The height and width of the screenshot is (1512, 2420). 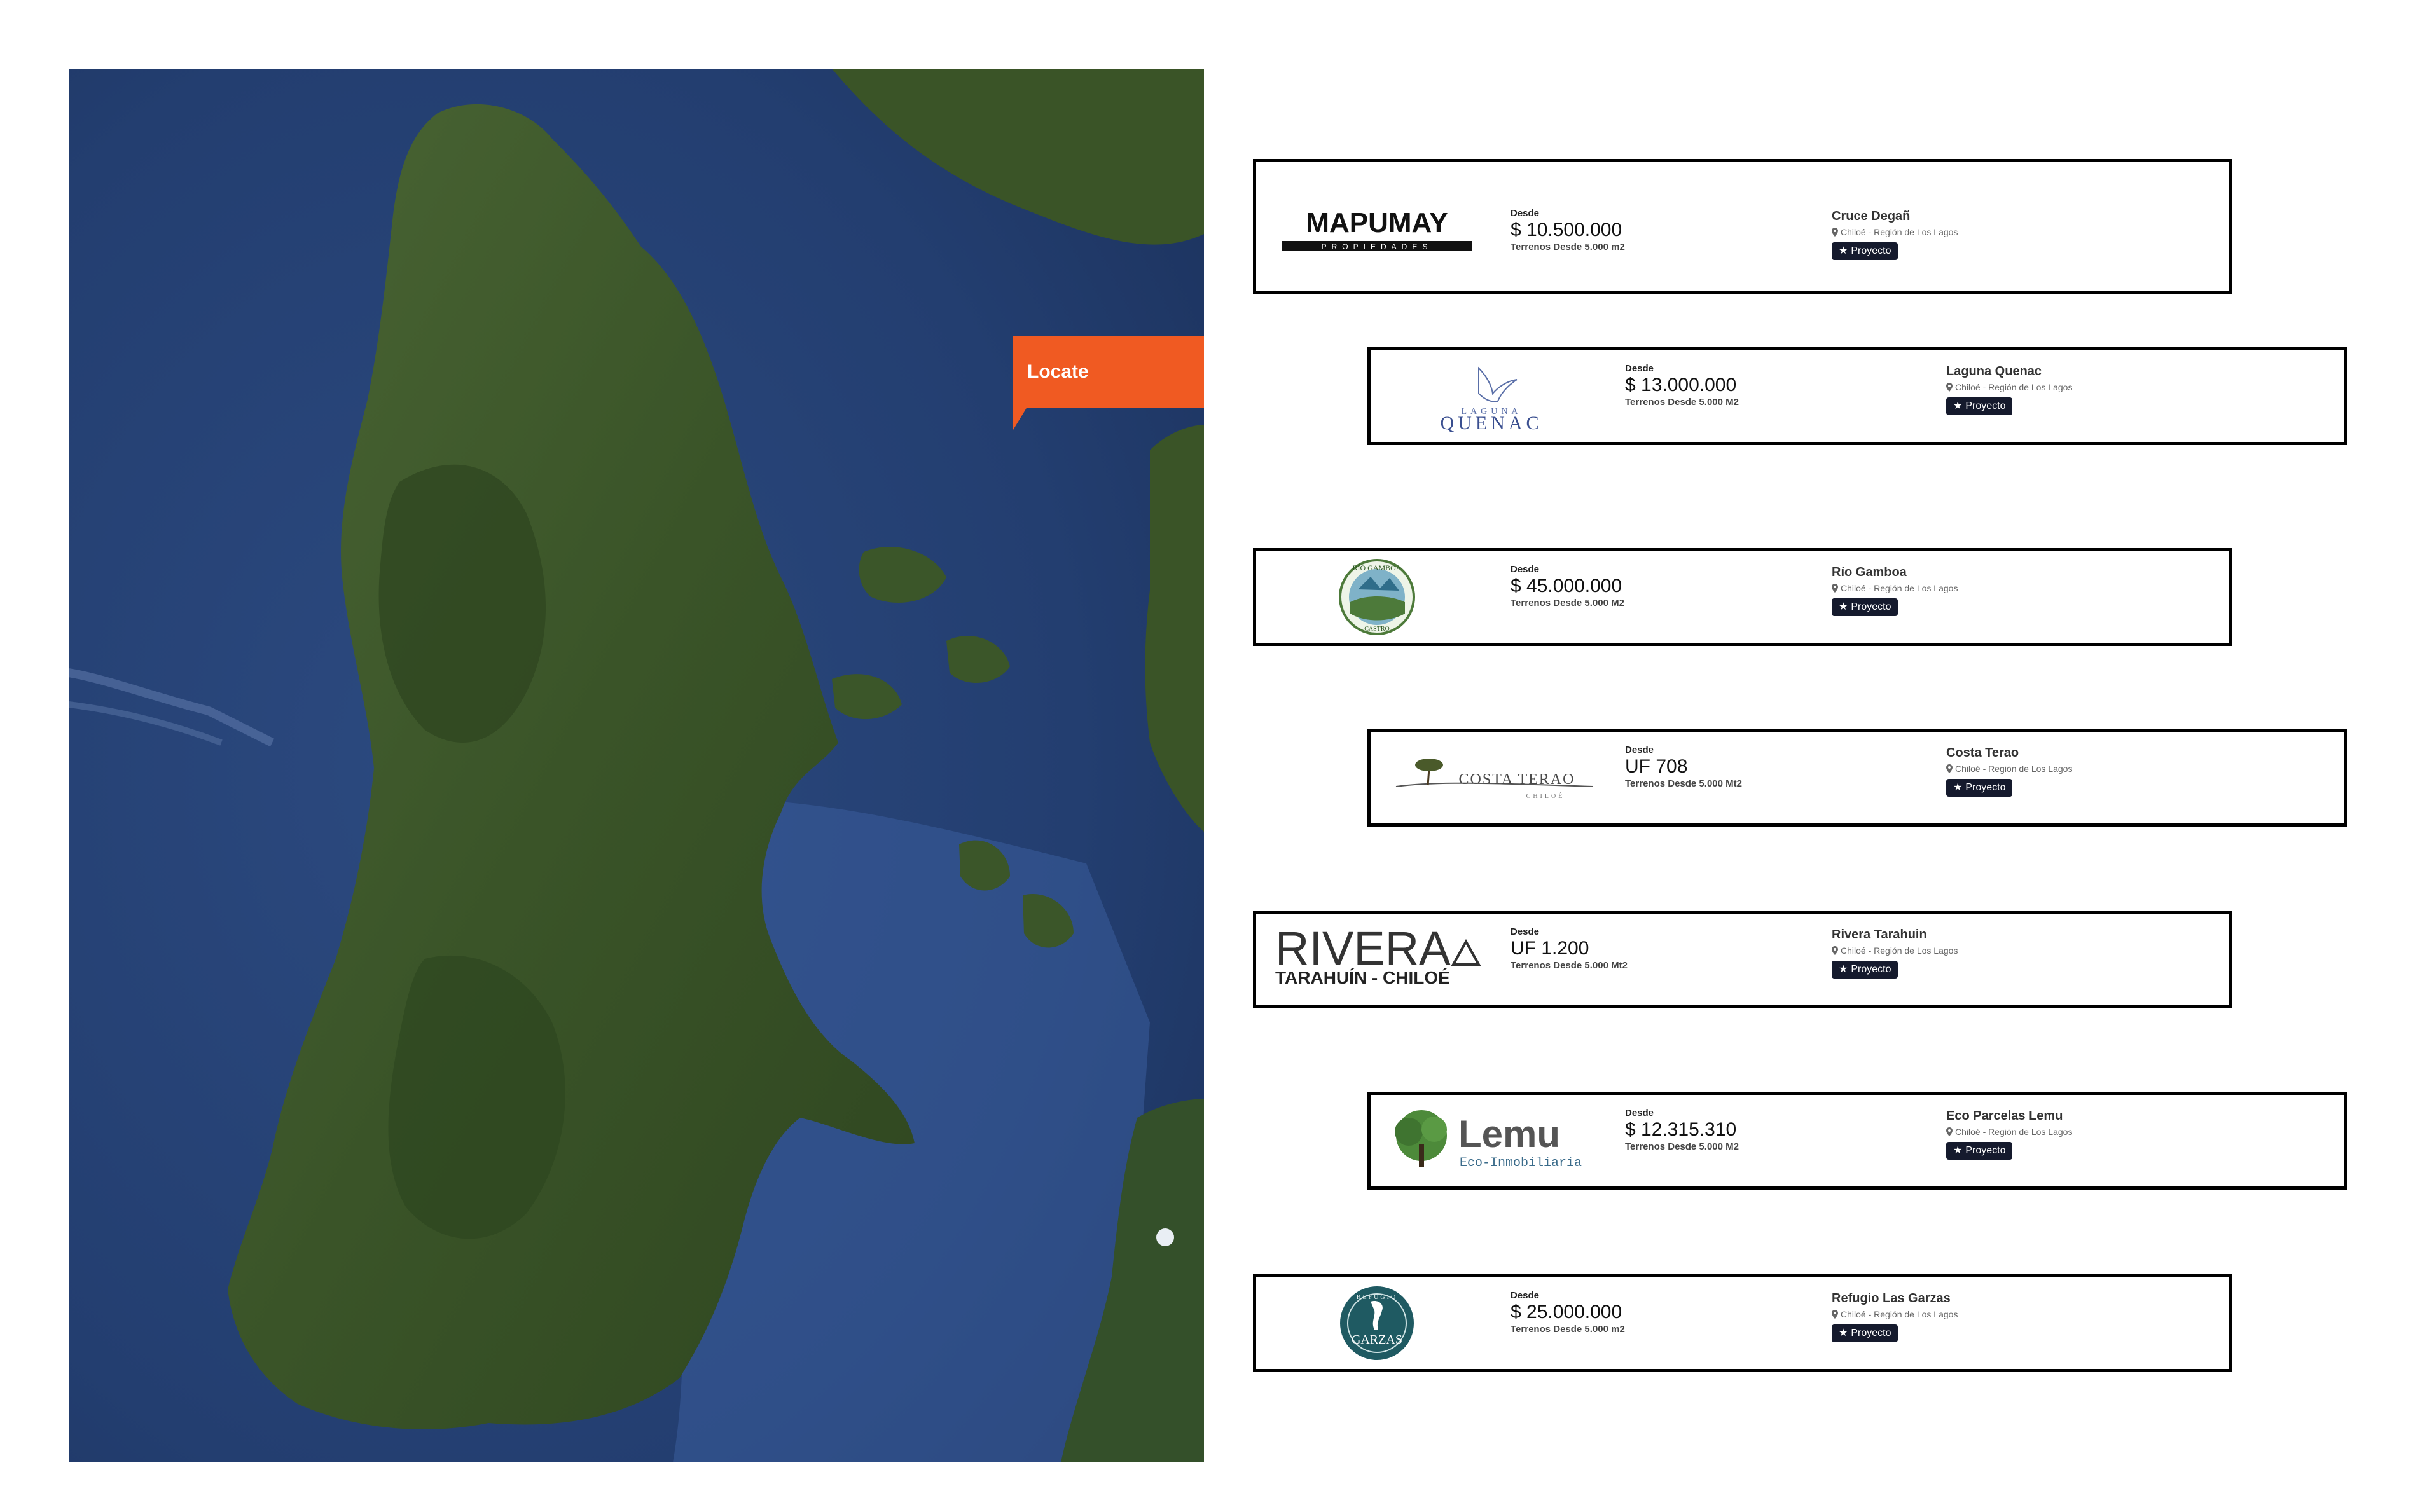 What do you see at coordinates (2124, 371) in the screenshot?
I see `project-name: Laguna Quenac` at bounding box center [2124, 371].